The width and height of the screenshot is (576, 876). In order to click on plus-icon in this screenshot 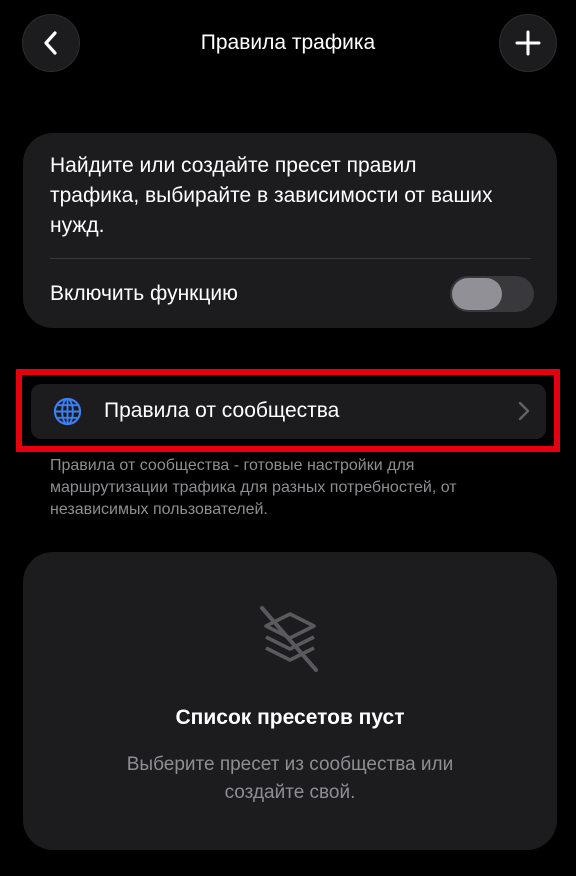, I will do `click(528, 43)`.